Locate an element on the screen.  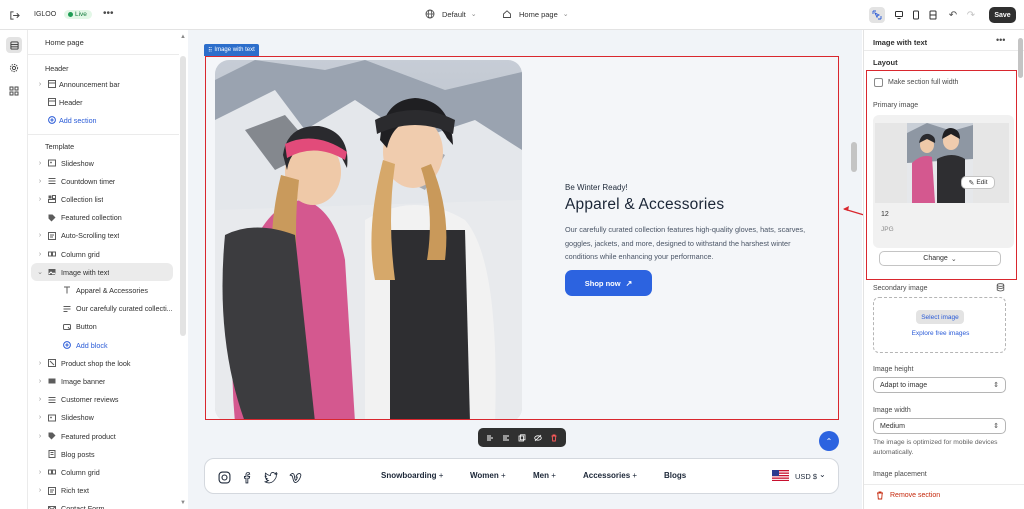
sidebar-item-image-banner: › Image banner is located at coordinates (103, 381).